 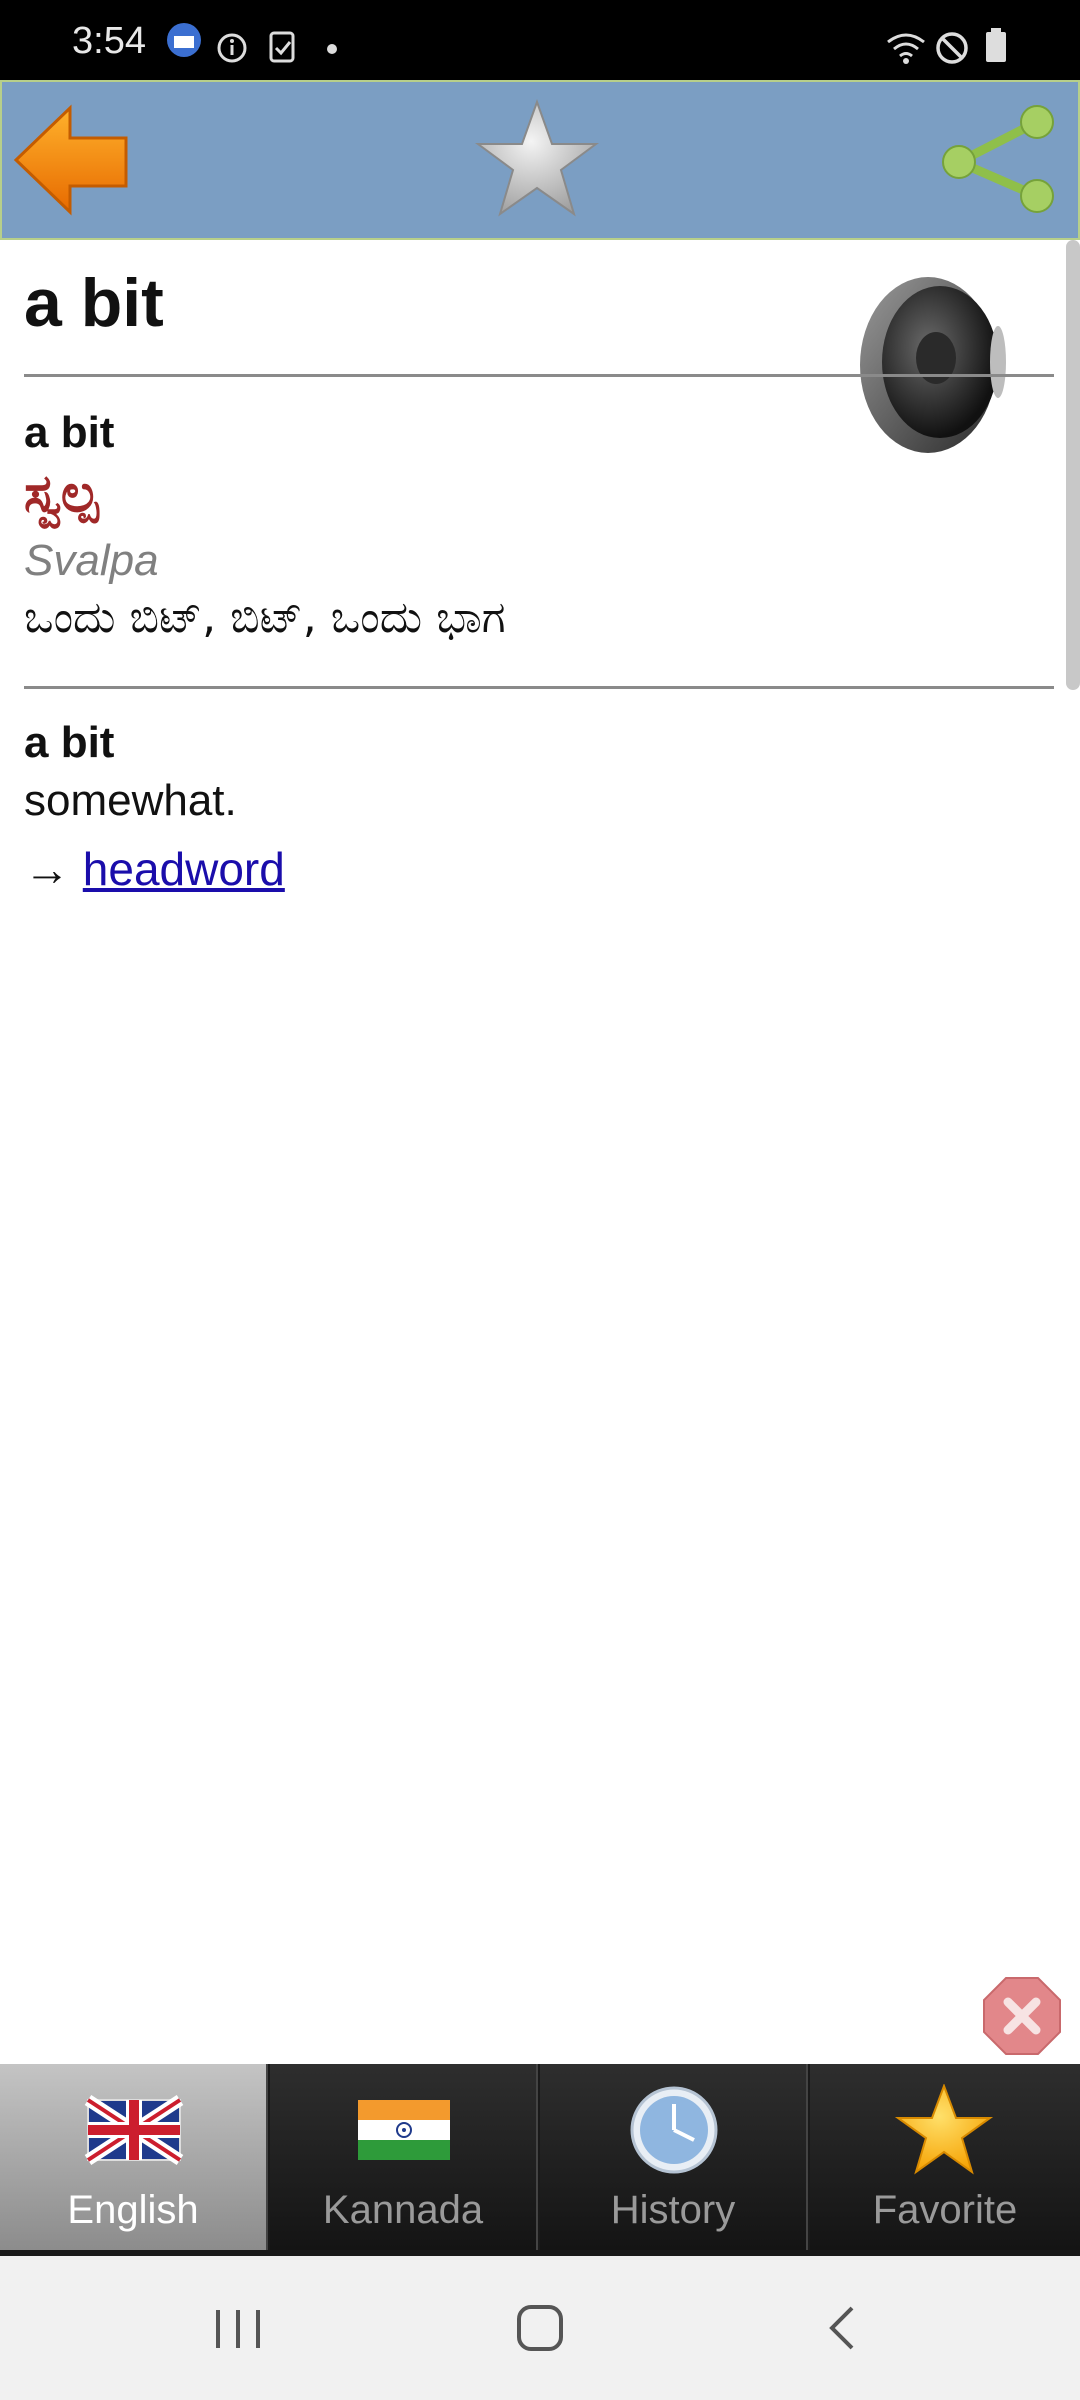 I want to click on home-button, so click(x=540, y=2328).